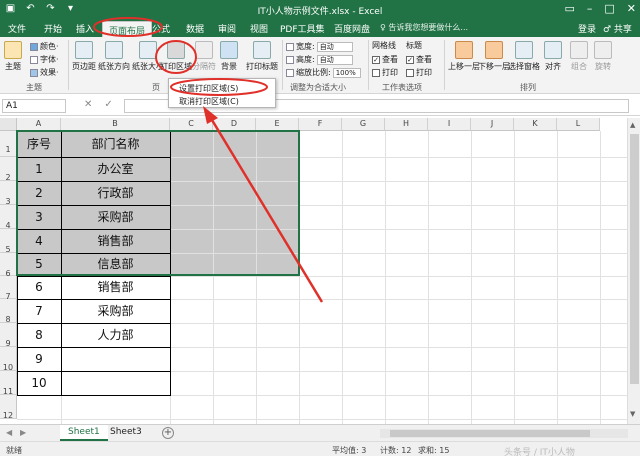 The image size is (640, 456). Describe the element at coordinates (39, 264) in the screenshot. I see `table-cell: 5` at that location.